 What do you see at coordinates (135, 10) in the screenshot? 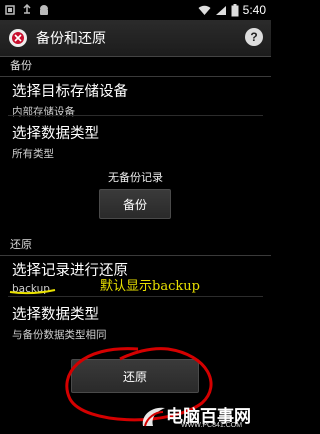
I see `status-bar: 5:40` at bounding box center [135, 10].